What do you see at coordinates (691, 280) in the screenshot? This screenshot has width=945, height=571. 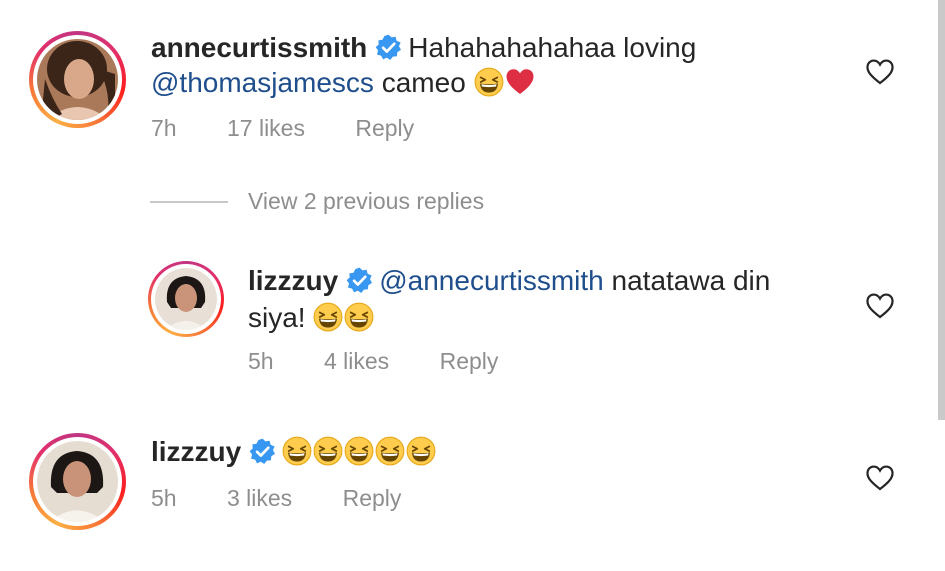 I see `comment-text: natatawa din` at bounding box center [691, 280].